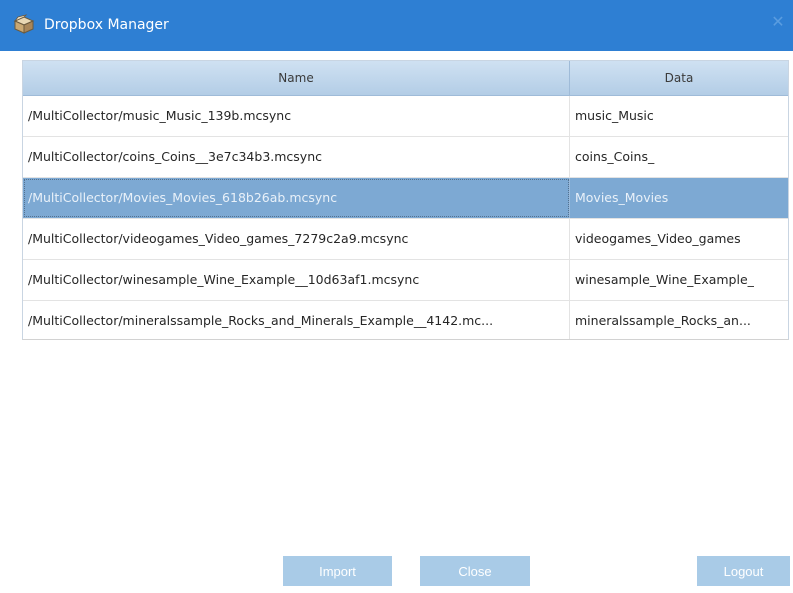  What do you see at coordinates (24, 24) in the screenshot?
I see `dropbox-box-icon` at bounding box center [24, 24].